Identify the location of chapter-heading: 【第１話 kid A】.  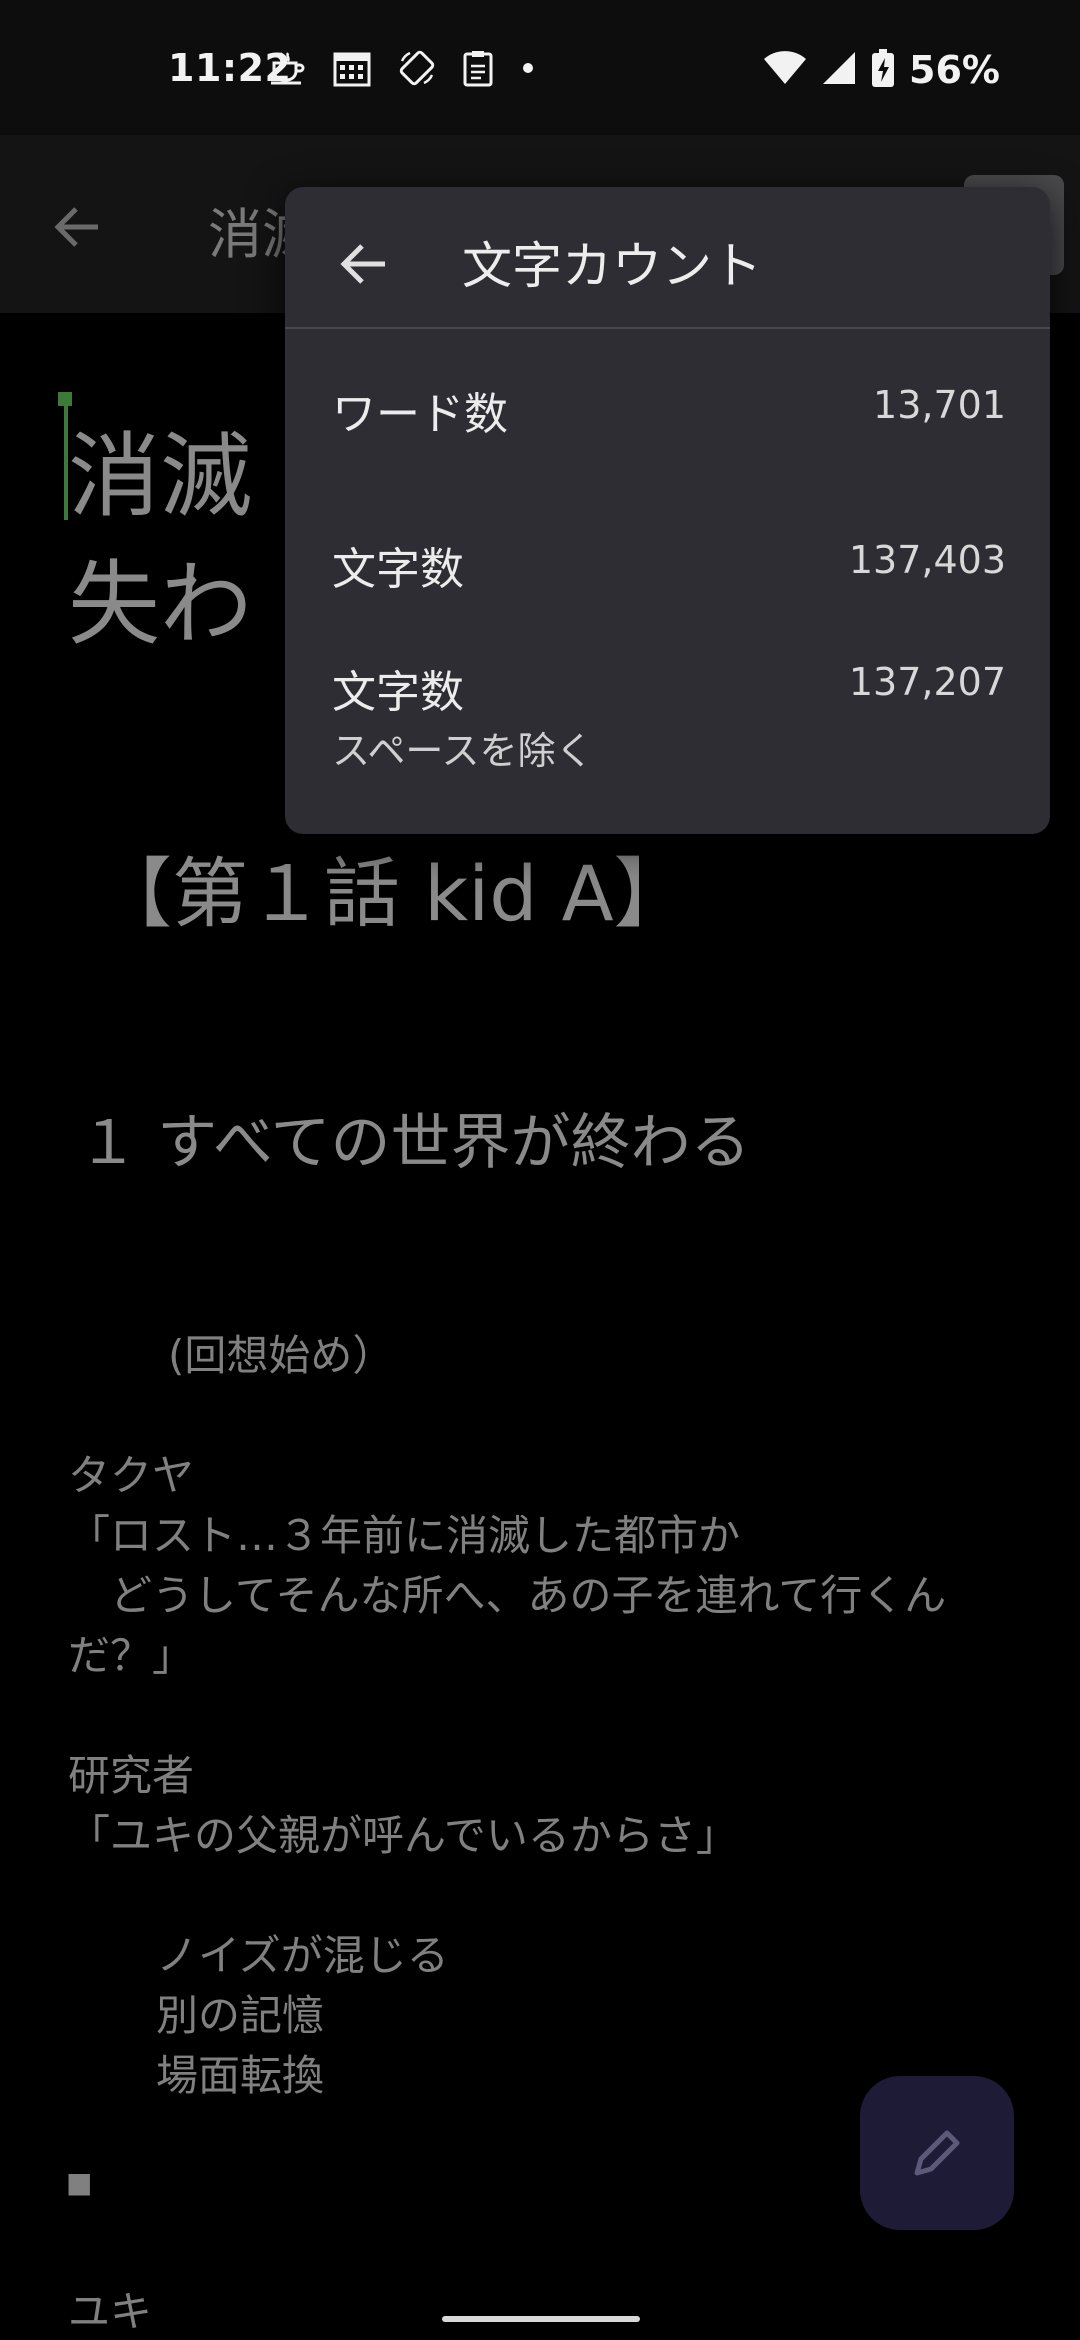
(393, 893).